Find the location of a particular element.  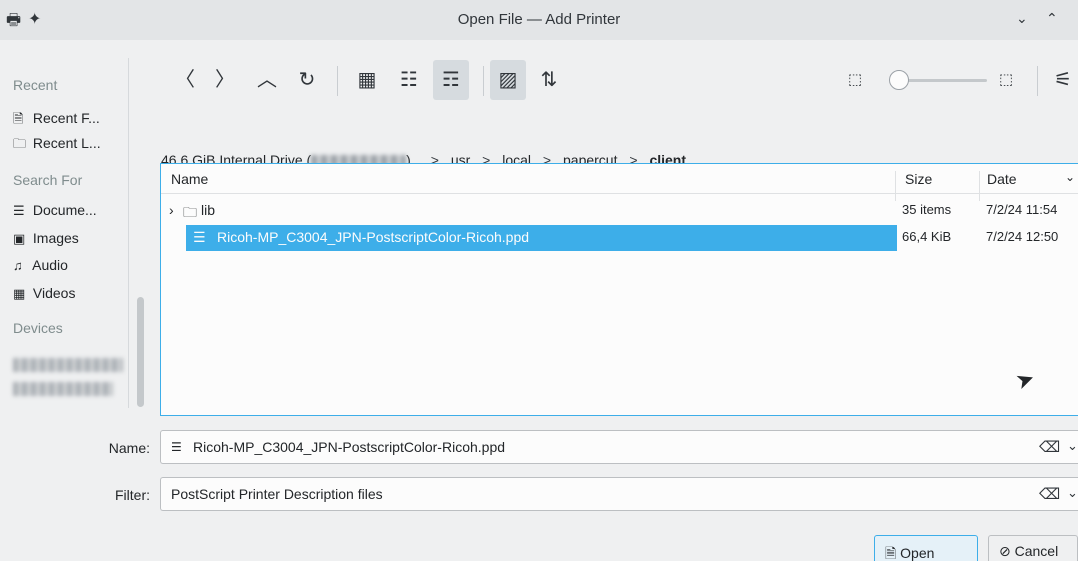

up-icon: ︿ is located at coordinates (267, 80).